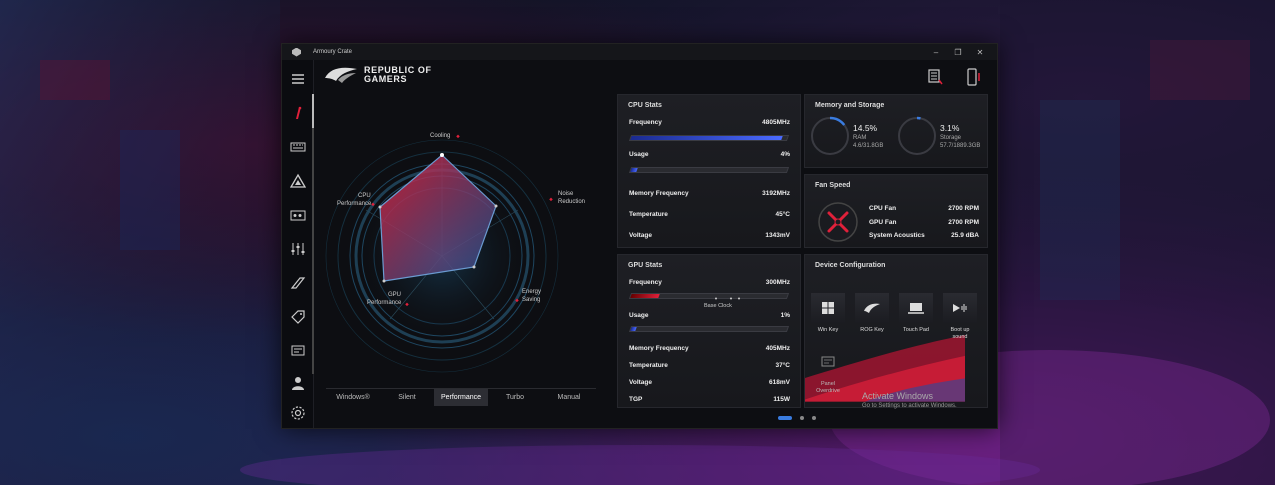  What do you see at coordinates (916, 330) in the screenshot?
I see `touch-pad-label: Touch Pad` at bounding box center [916, 330].